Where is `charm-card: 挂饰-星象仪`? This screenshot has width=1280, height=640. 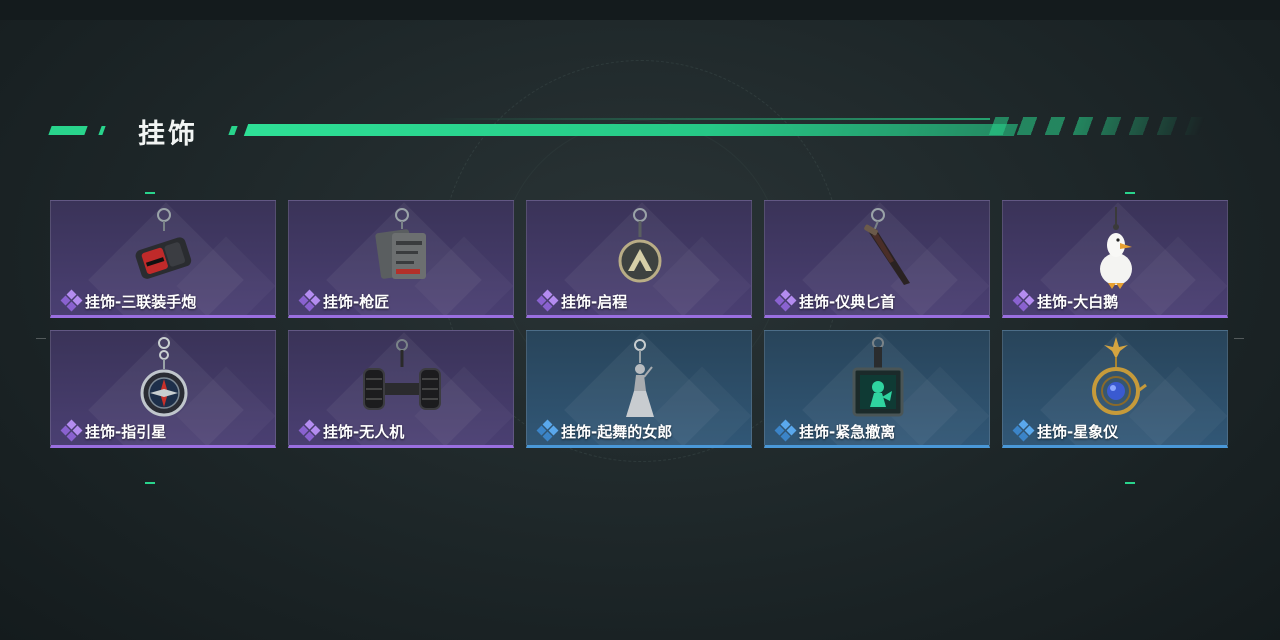 charm-card: 挂饰-星象仪 is located at coordinates (1115, 389).